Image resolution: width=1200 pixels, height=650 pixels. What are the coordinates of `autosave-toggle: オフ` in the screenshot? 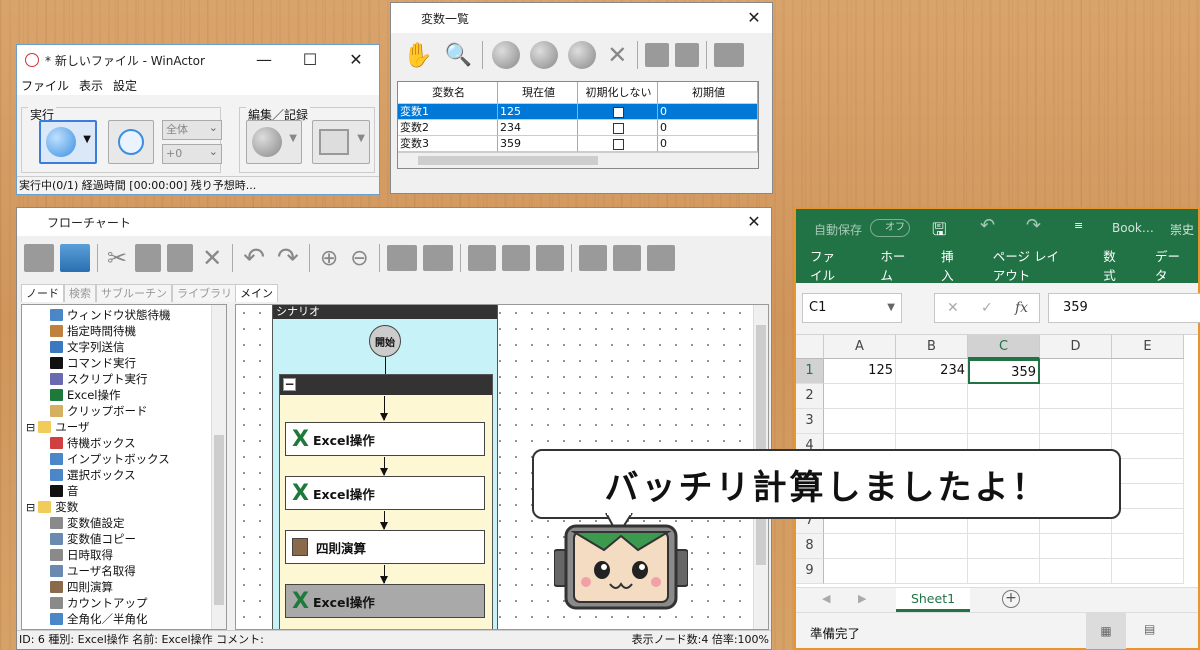 It's located at (890, 228).